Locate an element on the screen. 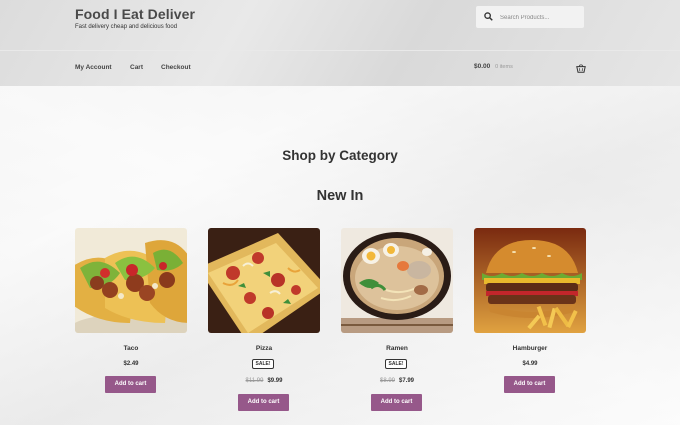  basket-icon is located at coordinates (581, 68).